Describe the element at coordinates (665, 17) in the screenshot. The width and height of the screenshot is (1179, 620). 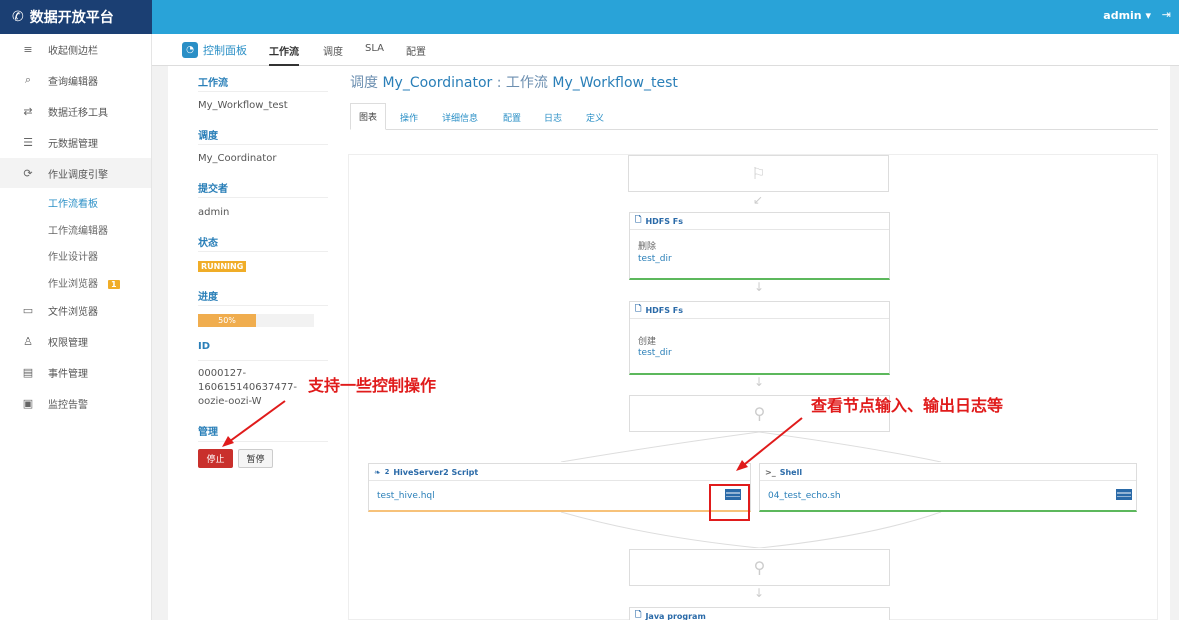
I see `top-bar: admin ▾ ⇥` at that location.